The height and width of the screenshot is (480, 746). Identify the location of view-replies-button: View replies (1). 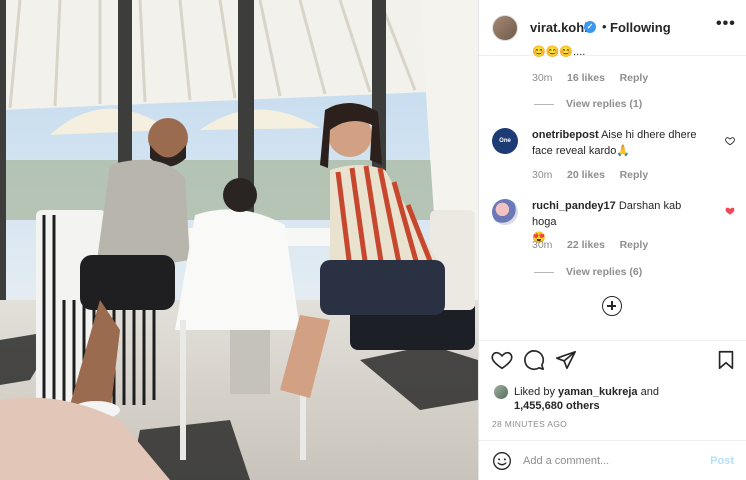
(588, 104).